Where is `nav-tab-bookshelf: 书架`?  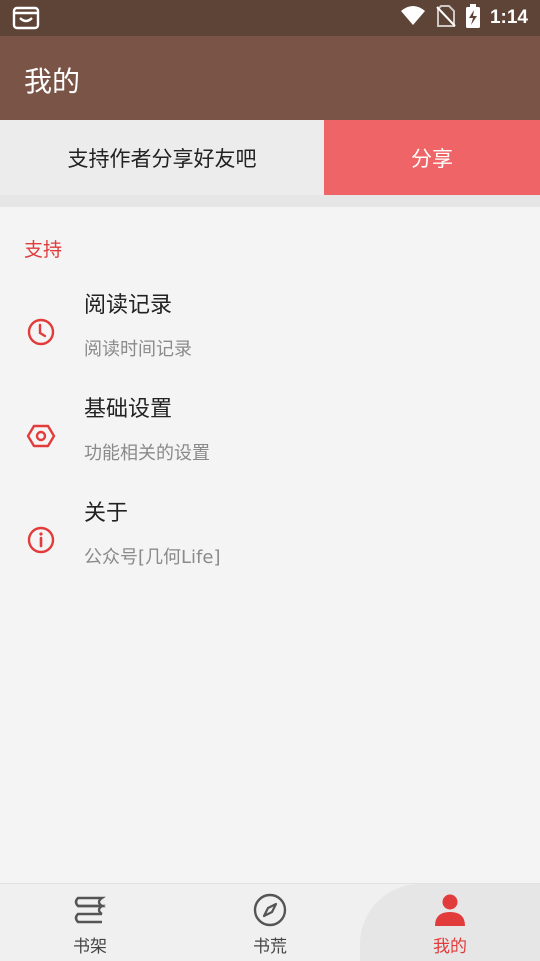
nav-tab-bookshelf: 书架 is located at coordinates (90, 922).